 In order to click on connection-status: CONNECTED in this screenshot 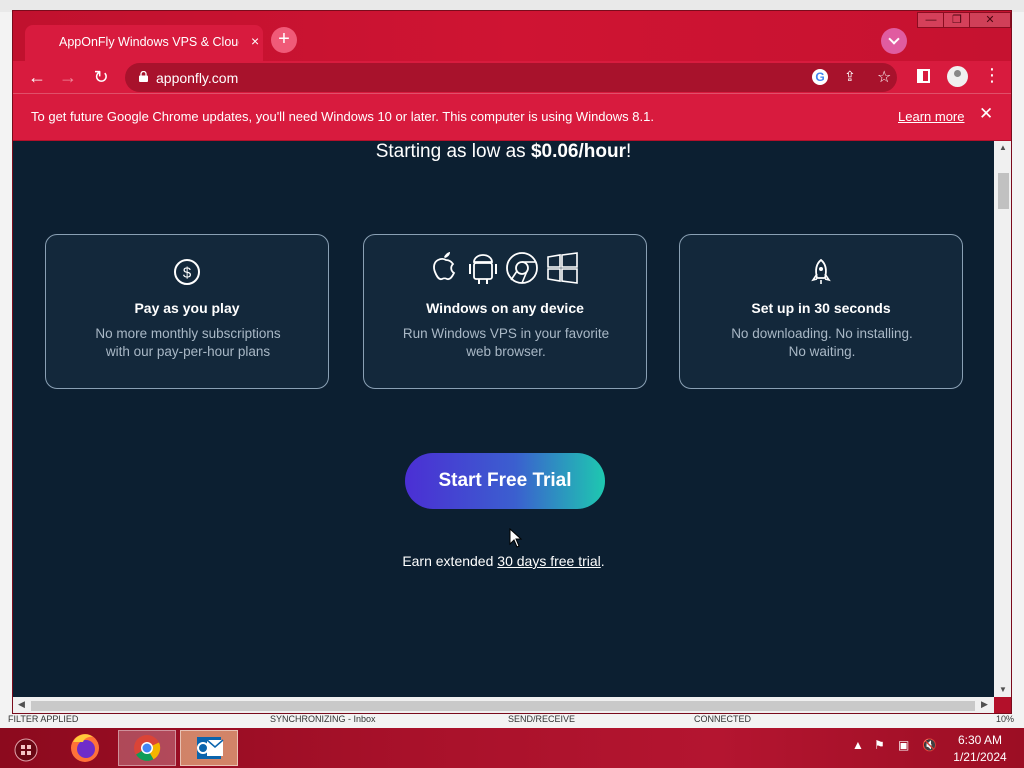, I will do `click(723, 719)`.